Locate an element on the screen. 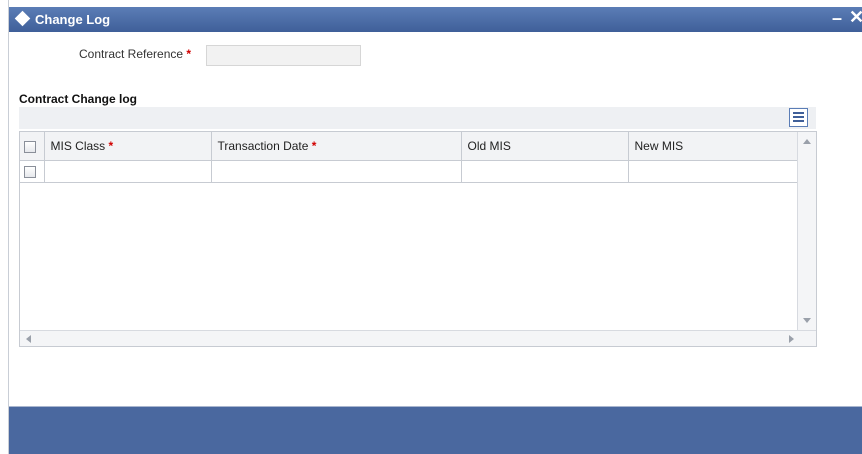  column-list-icon is located at coordinates (798, 117).